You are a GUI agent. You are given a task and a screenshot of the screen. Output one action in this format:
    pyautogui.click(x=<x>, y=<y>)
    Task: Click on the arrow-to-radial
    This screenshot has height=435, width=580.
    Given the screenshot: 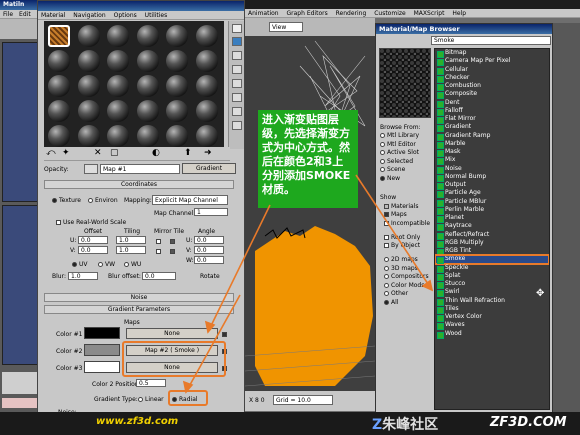 What is the action you would take?
    pyautogui.click(x=213, y=343)
    